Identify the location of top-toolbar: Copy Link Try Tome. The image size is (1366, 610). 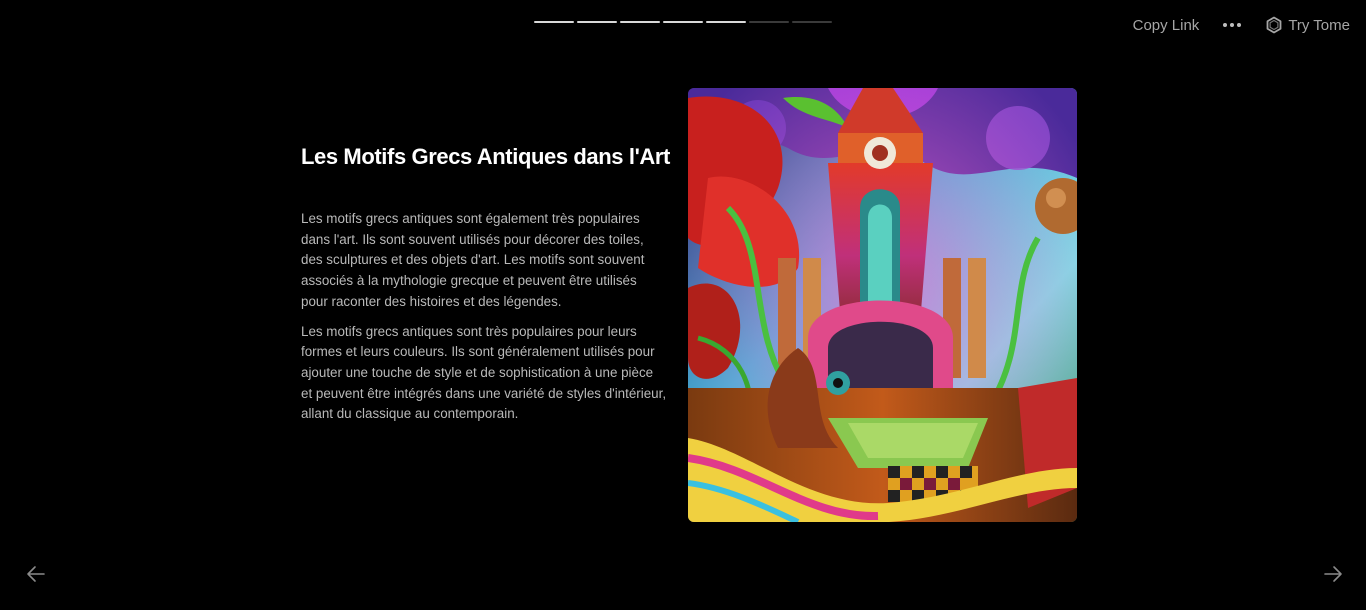
(1241, 25).